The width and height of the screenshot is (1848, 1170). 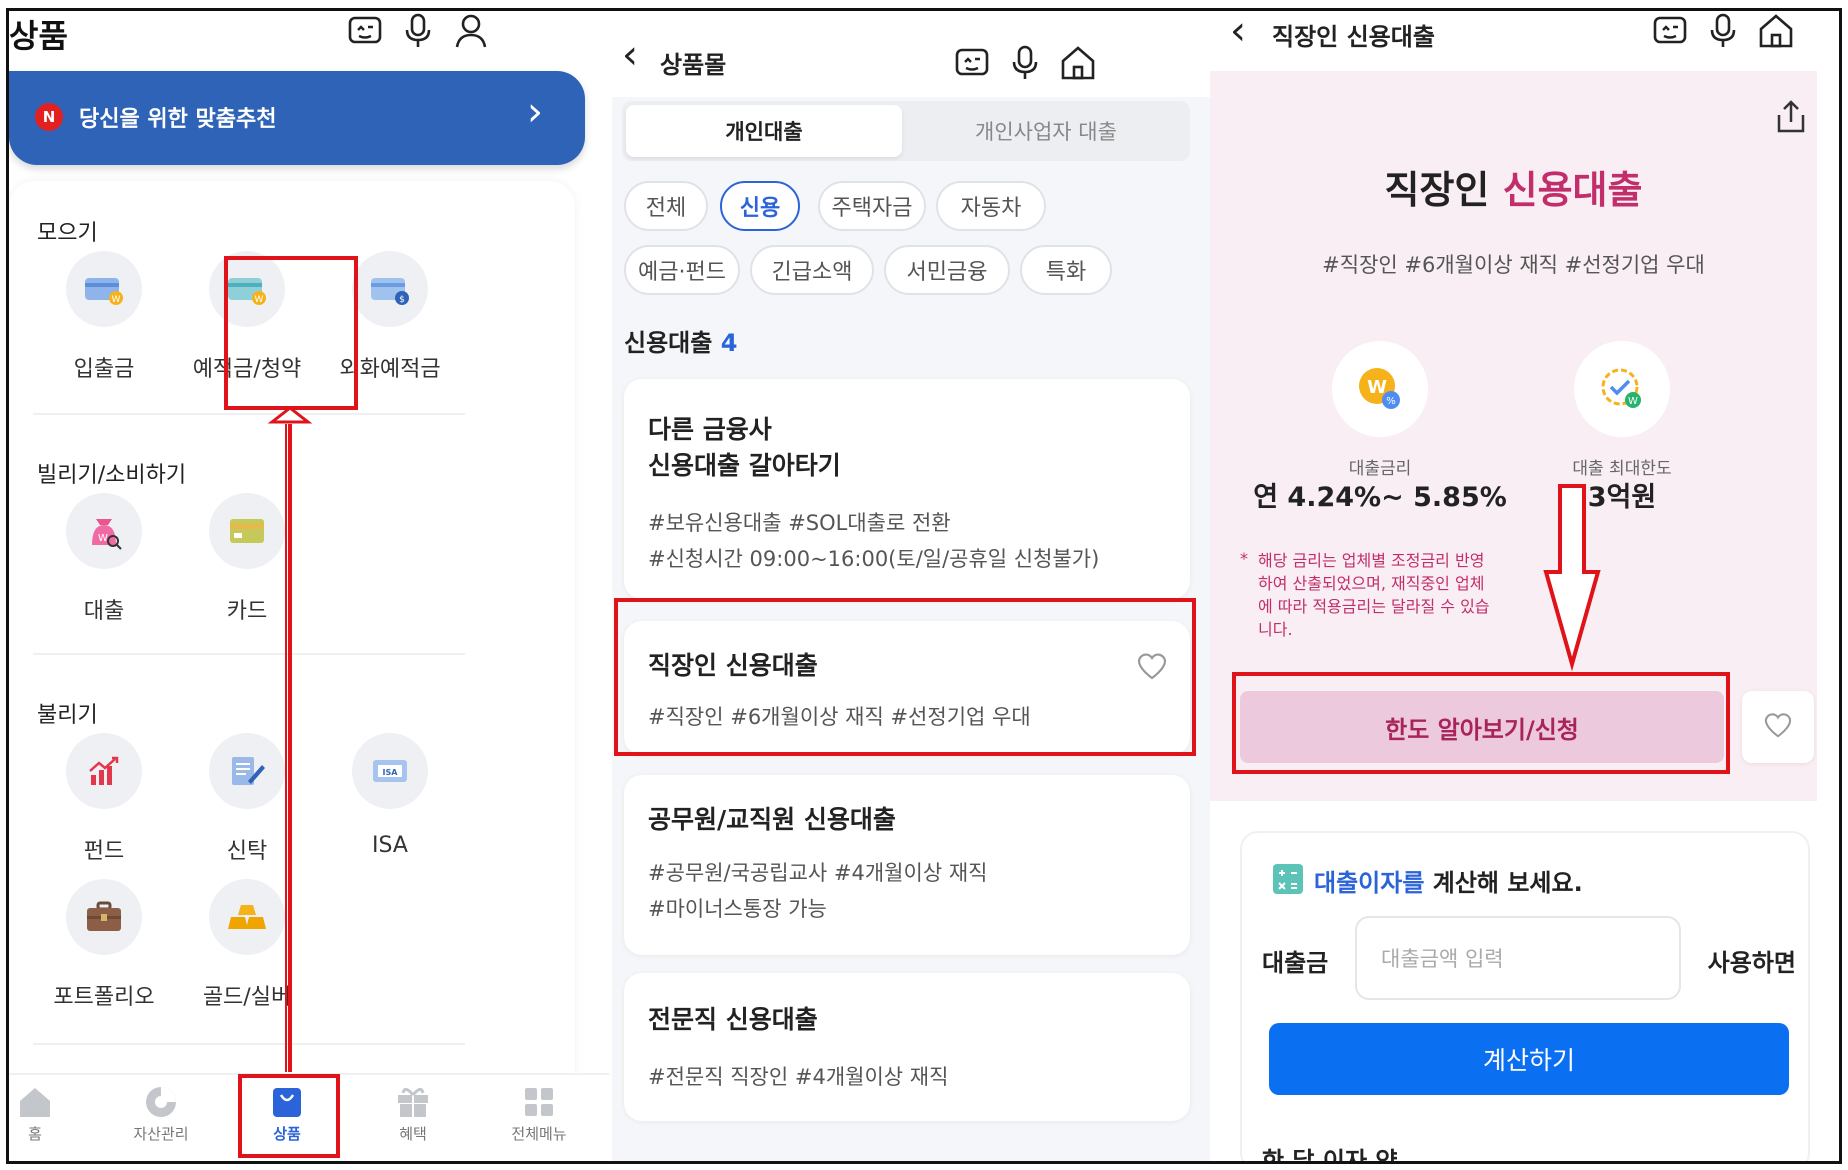 What do you see at coordinates (1572, 578) in the screenshot?
I see `down-arrow` at bounding box center [1572, 578].